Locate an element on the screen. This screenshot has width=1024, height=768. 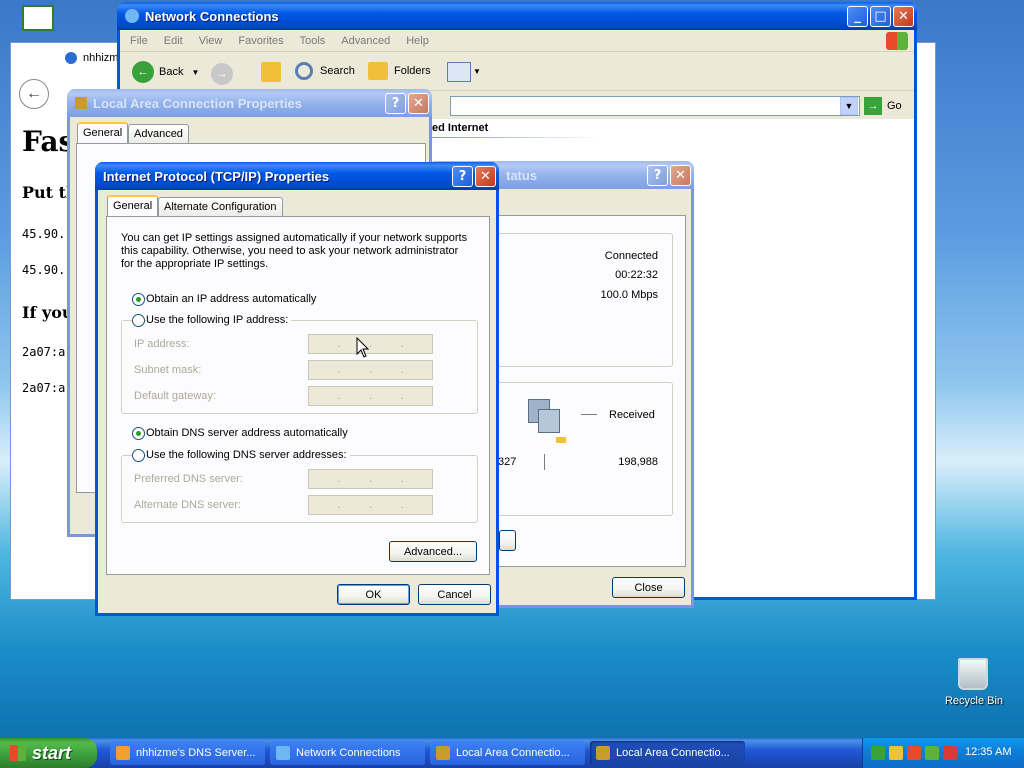
go-icon: → is located at coordinates (873, 106).